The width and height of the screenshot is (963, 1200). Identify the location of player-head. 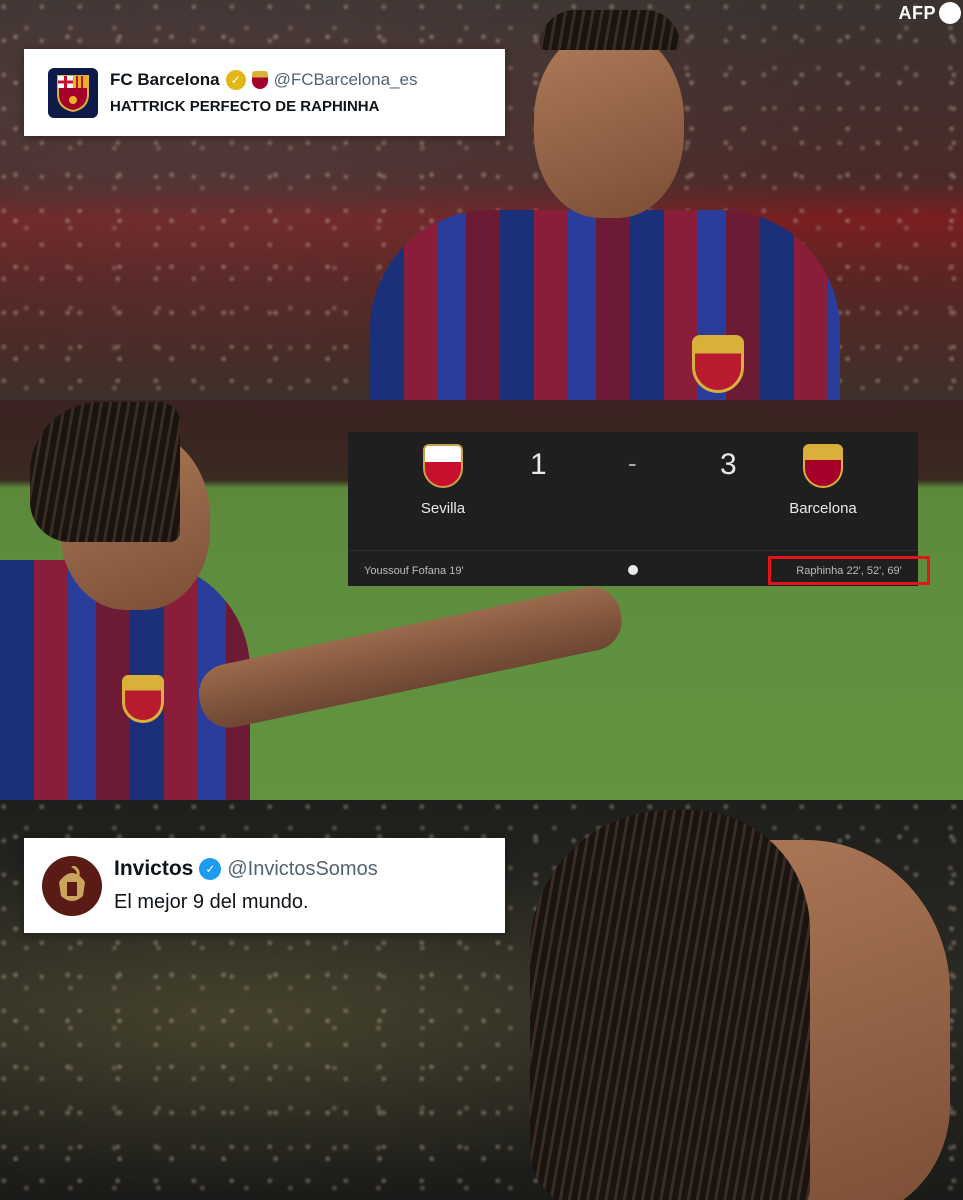
(609, 123).